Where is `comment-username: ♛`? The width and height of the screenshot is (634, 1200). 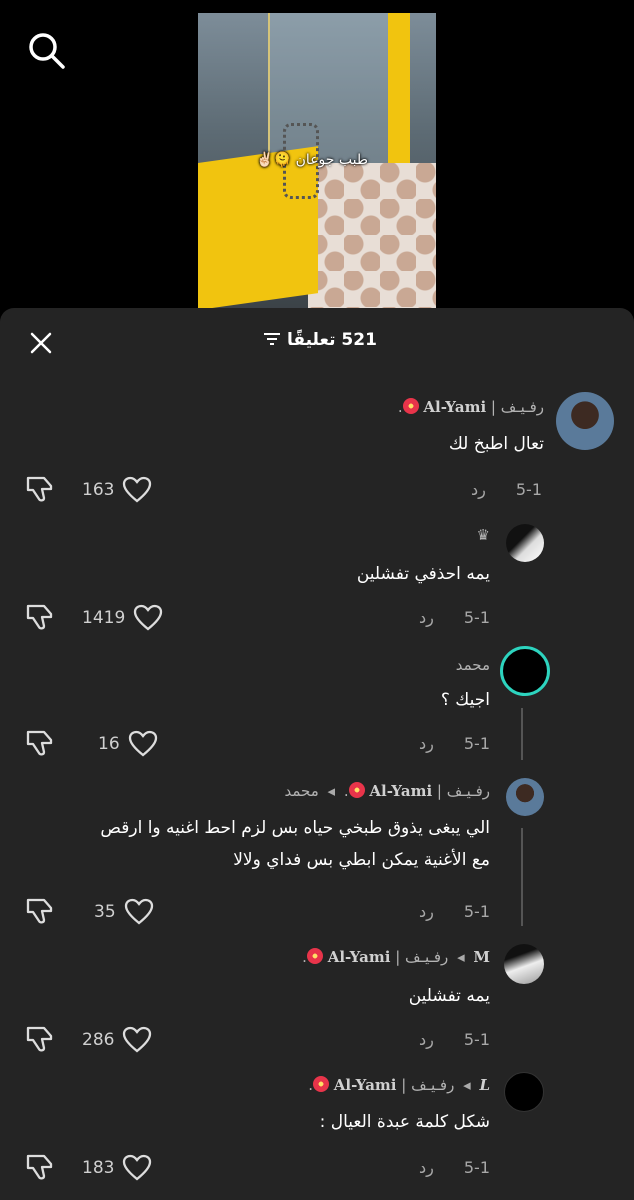
comment-username: ♛ is located at coordinates (483, 535).